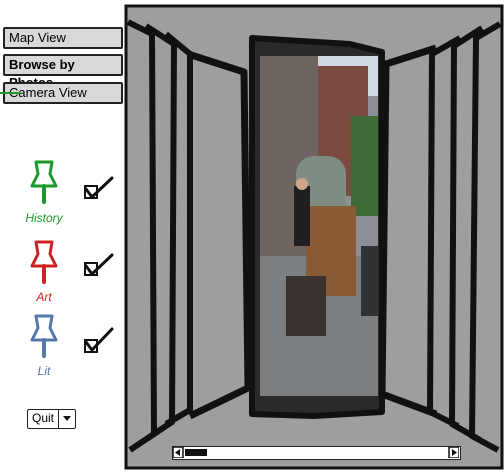  I want to click on history-checkbox, so click(99, 190).